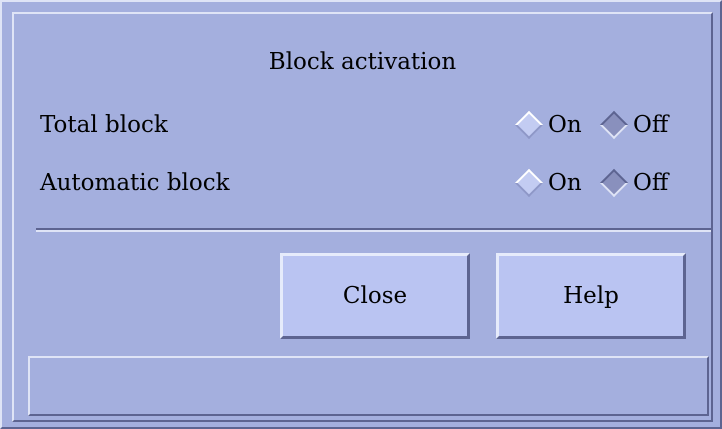 The image size is (722, 429). I want to click on separator, so click(373, 230).